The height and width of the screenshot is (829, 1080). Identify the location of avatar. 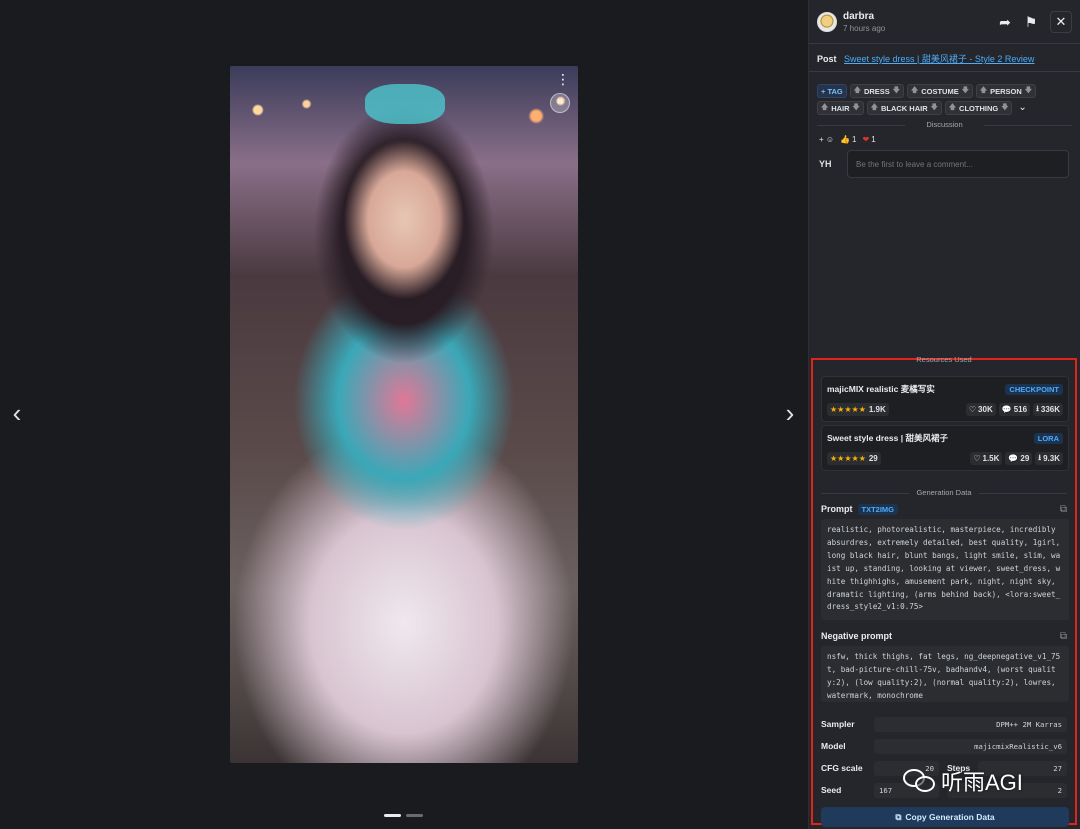
(827, 21).